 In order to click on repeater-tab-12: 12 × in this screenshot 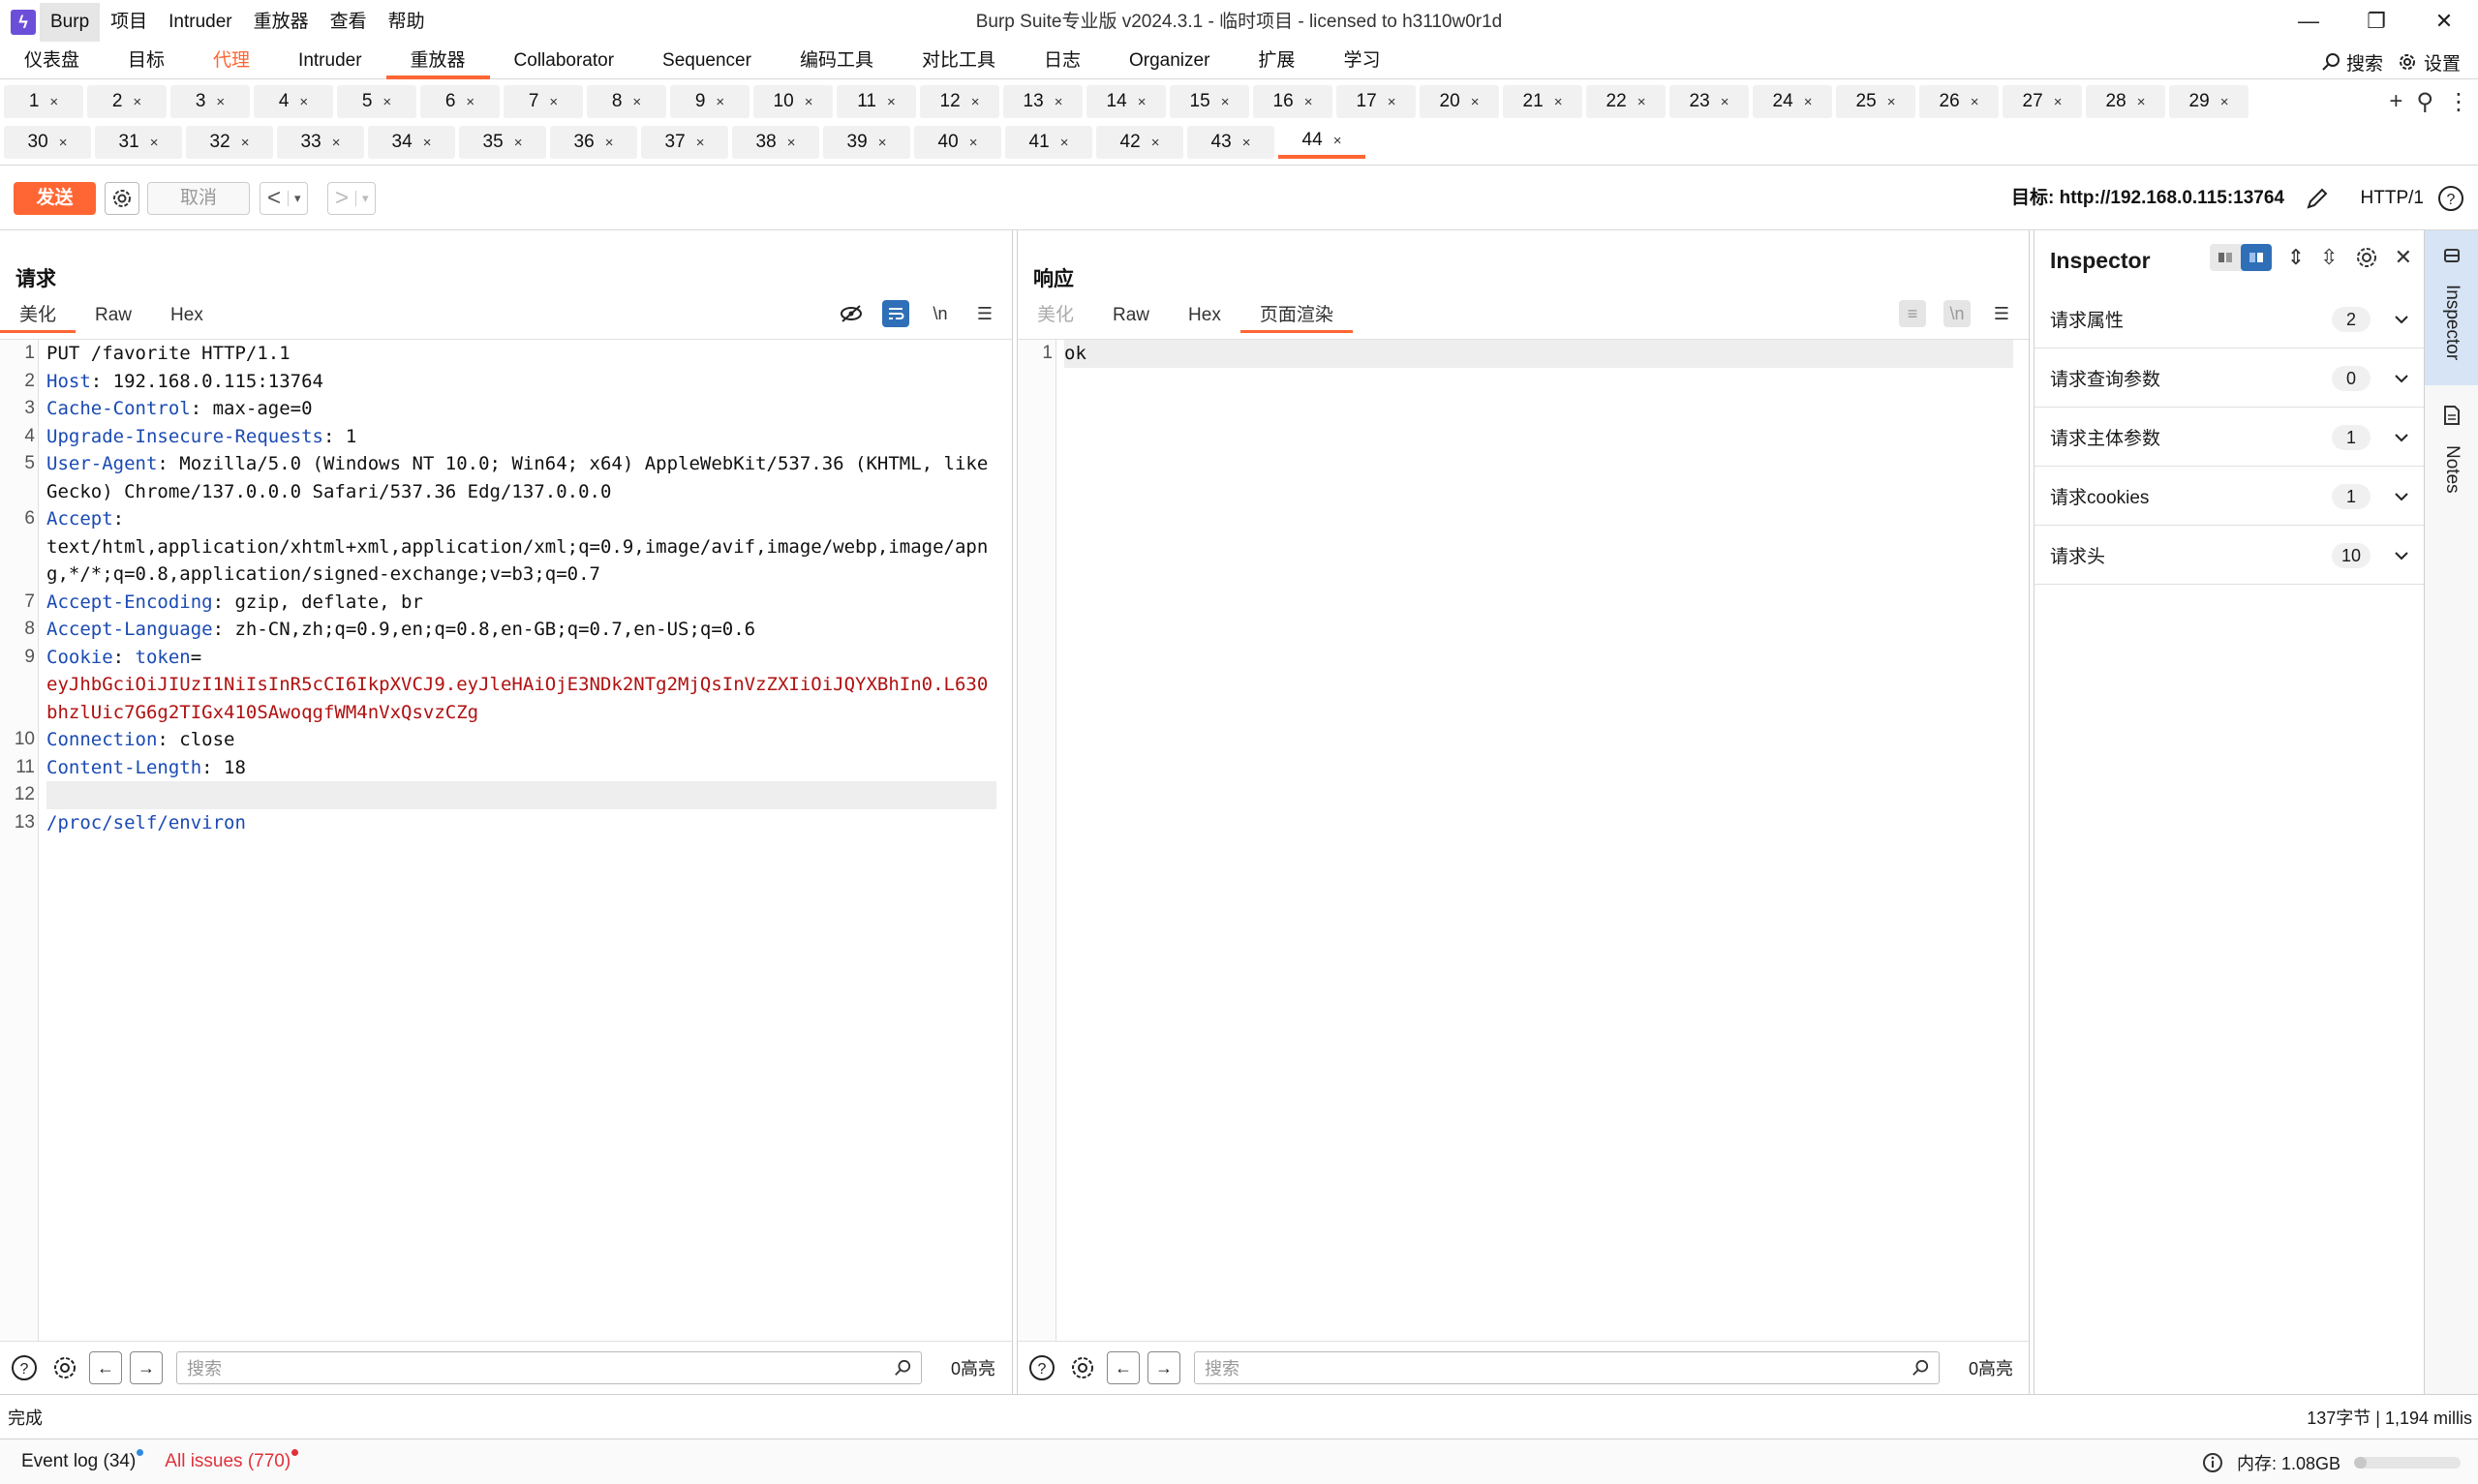, I will do `click(959, 101)`.